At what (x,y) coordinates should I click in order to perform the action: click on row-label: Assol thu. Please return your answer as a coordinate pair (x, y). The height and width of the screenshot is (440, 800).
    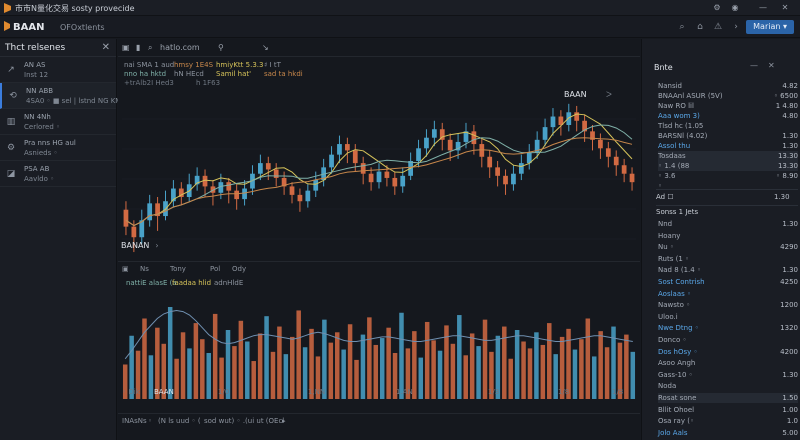
    Looking at the image, I should click on (674, 146).